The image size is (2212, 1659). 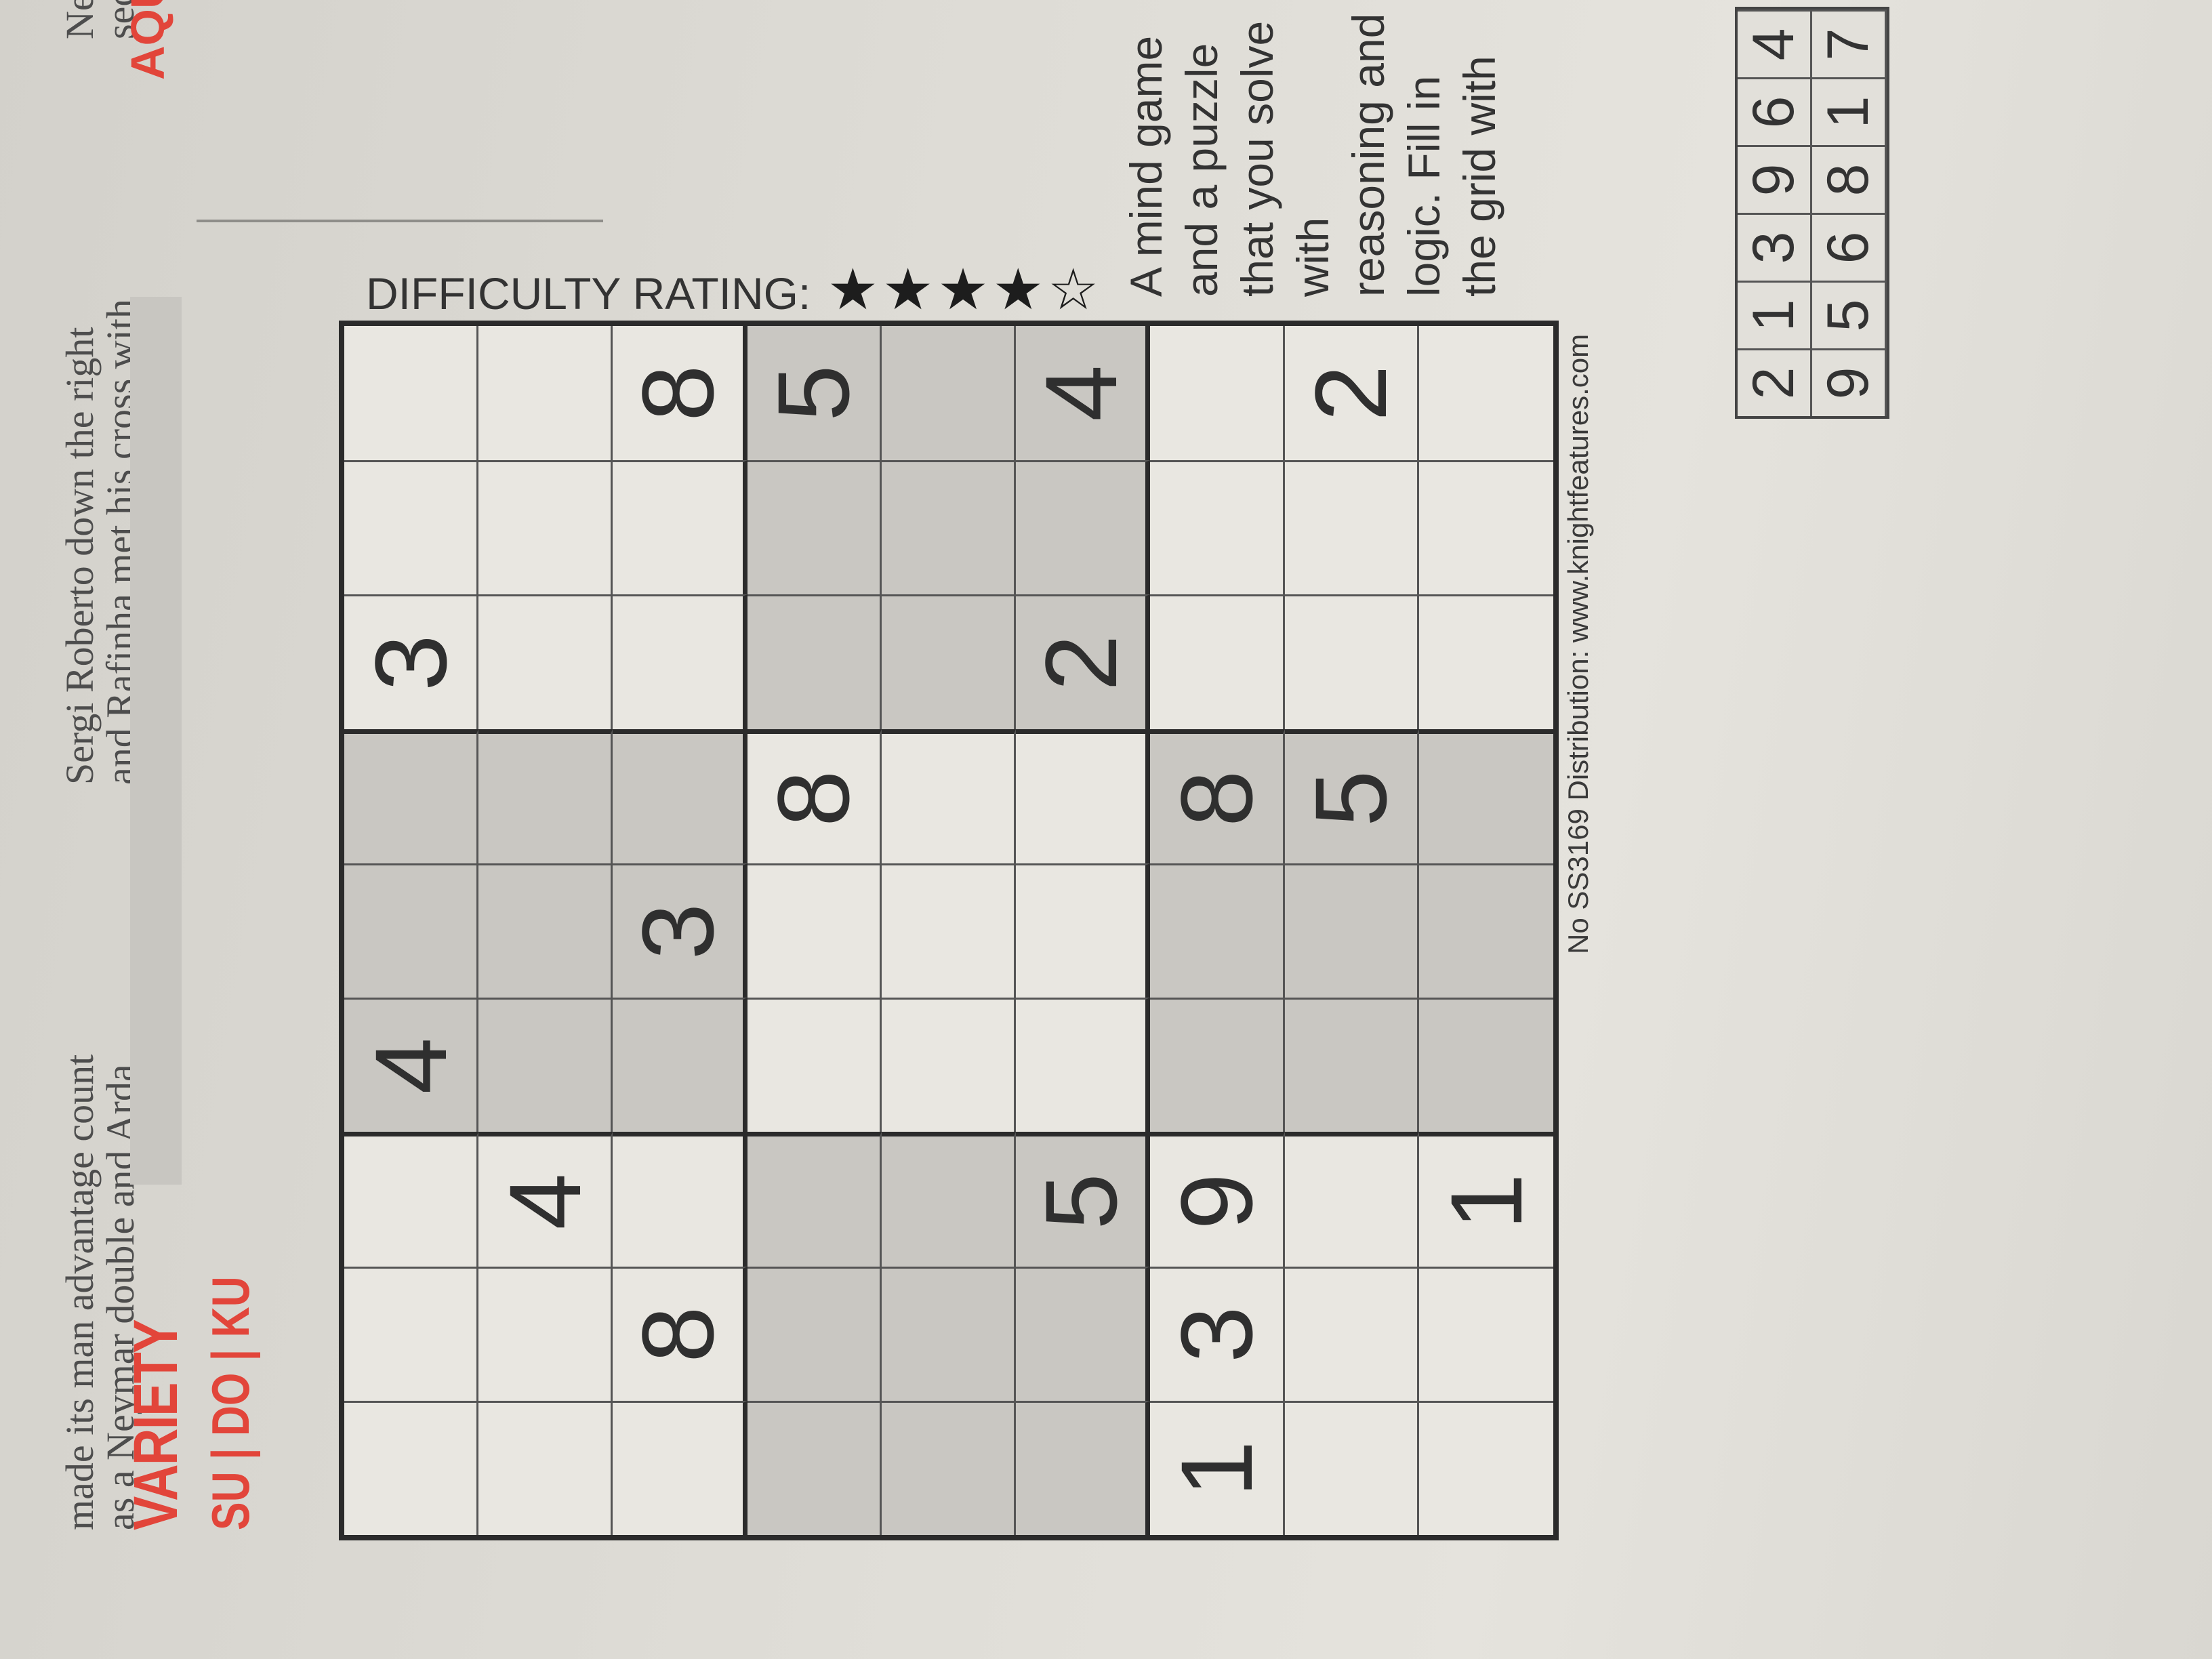 I want to click on difficulty-label: DIFFICULTY RATING:, so click(x=588, y=293).